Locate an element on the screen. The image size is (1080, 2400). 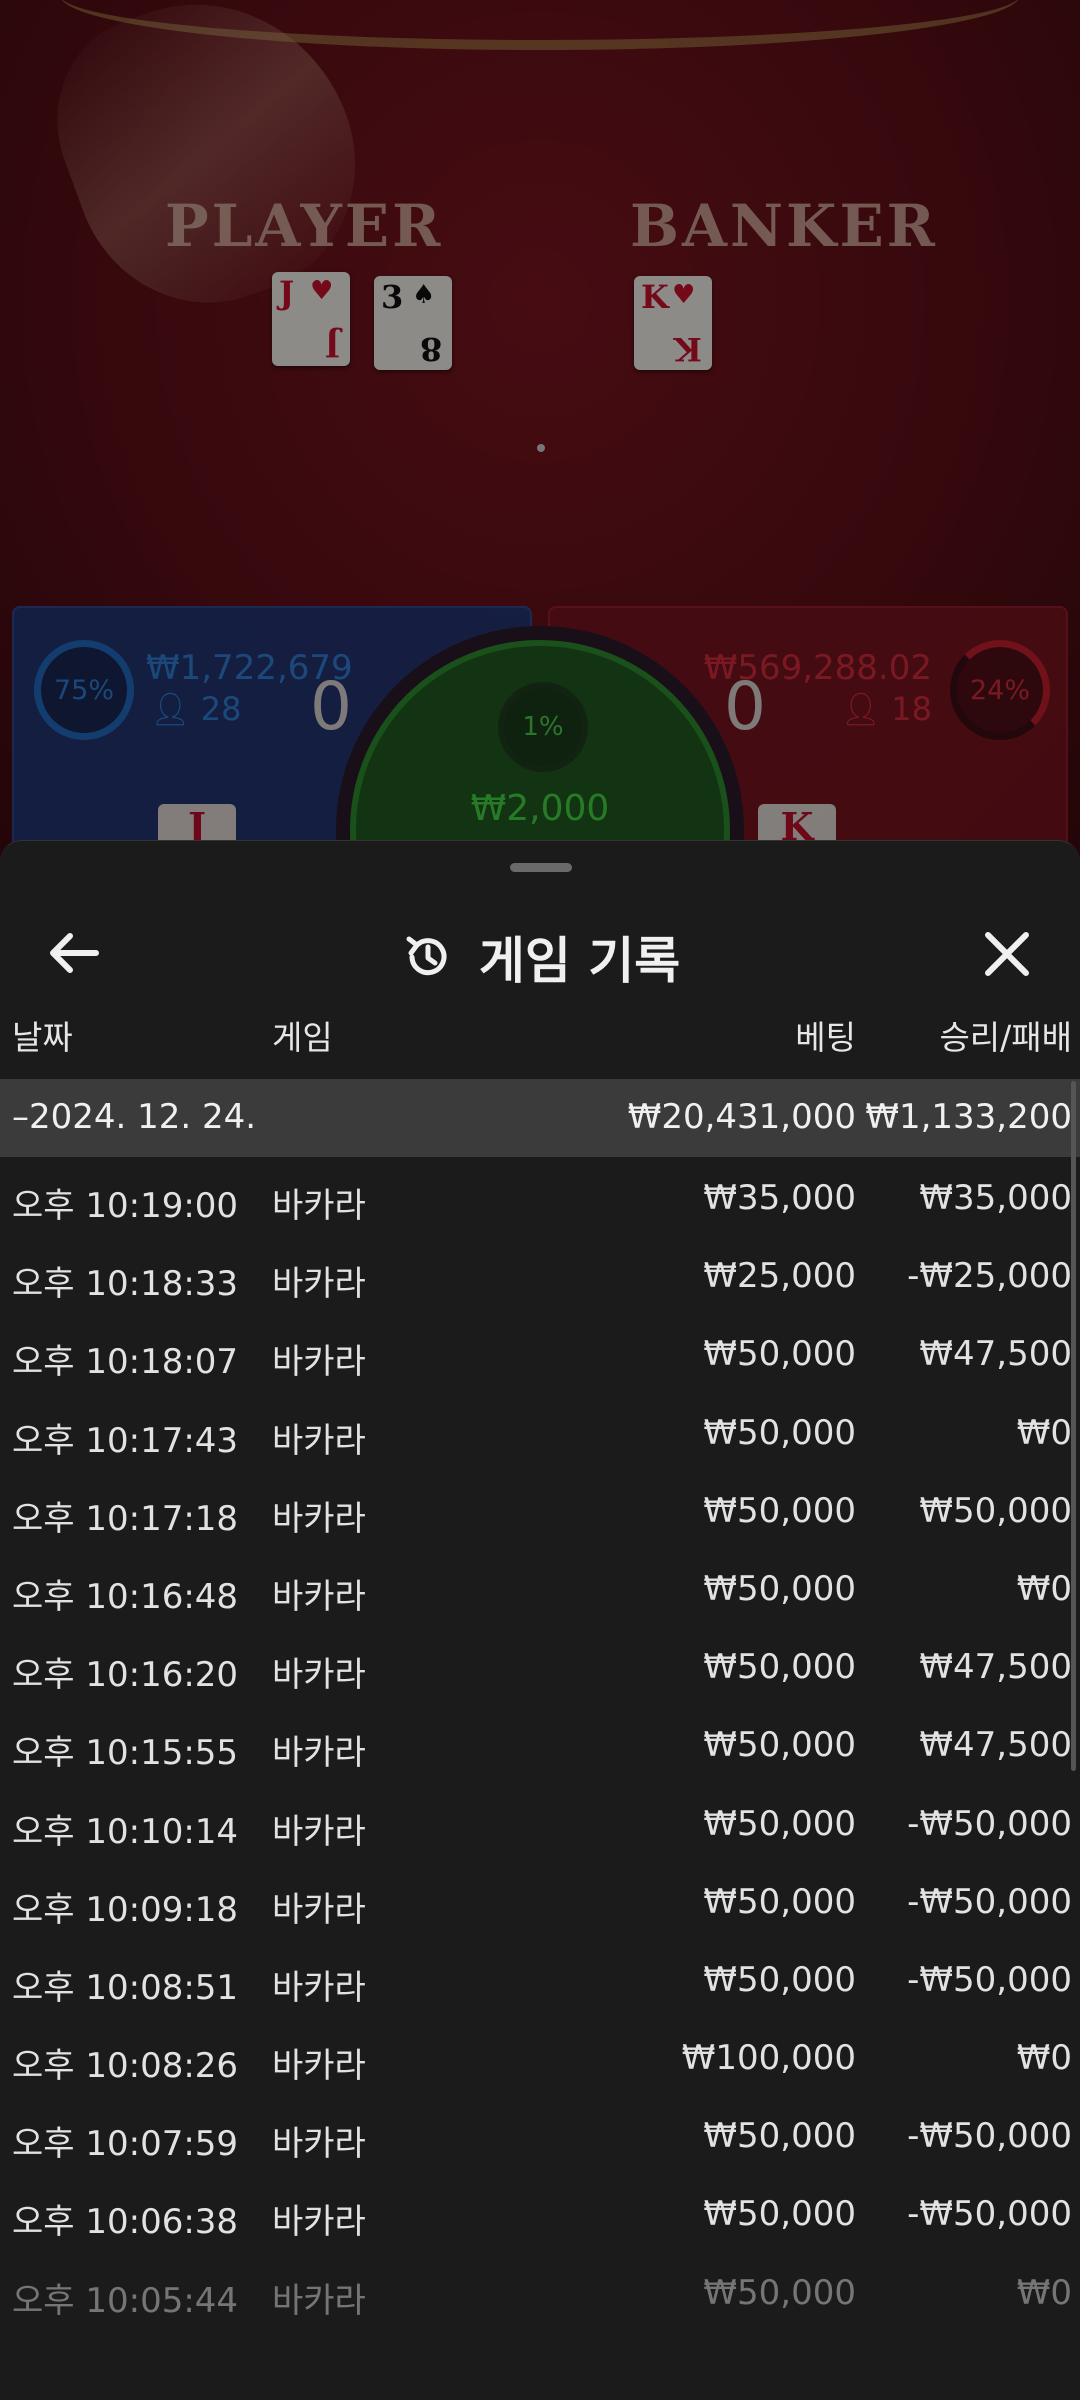
row-time: 오후 10:10:14 is located at coordinates (125, 1831).